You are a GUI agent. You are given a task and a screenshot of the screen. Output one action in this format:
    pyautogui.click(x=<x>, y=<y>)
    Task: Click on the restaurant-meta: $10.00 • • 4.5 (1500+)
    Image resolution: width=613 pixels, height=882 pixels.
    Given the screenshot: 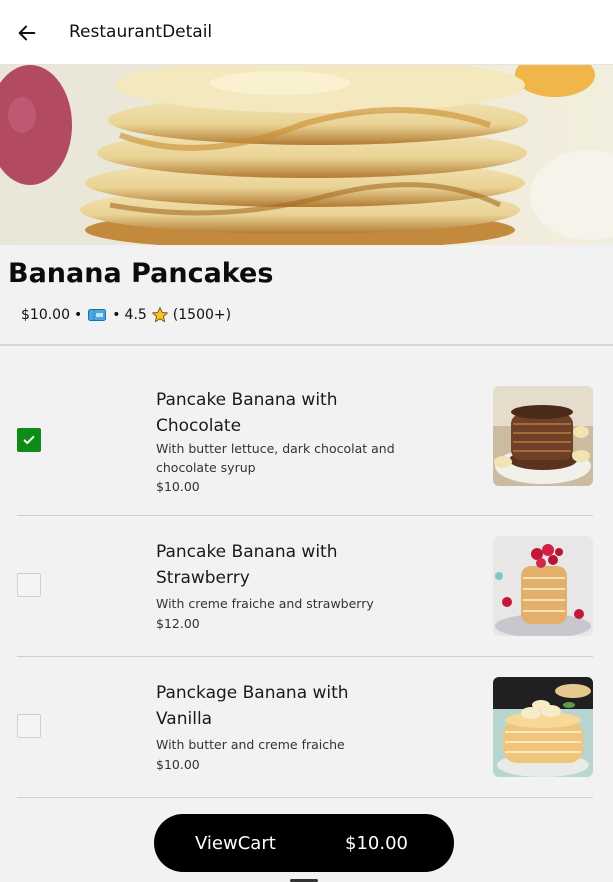 What is the action you would take?
    pyautogui.click(x=126, y=315)
    